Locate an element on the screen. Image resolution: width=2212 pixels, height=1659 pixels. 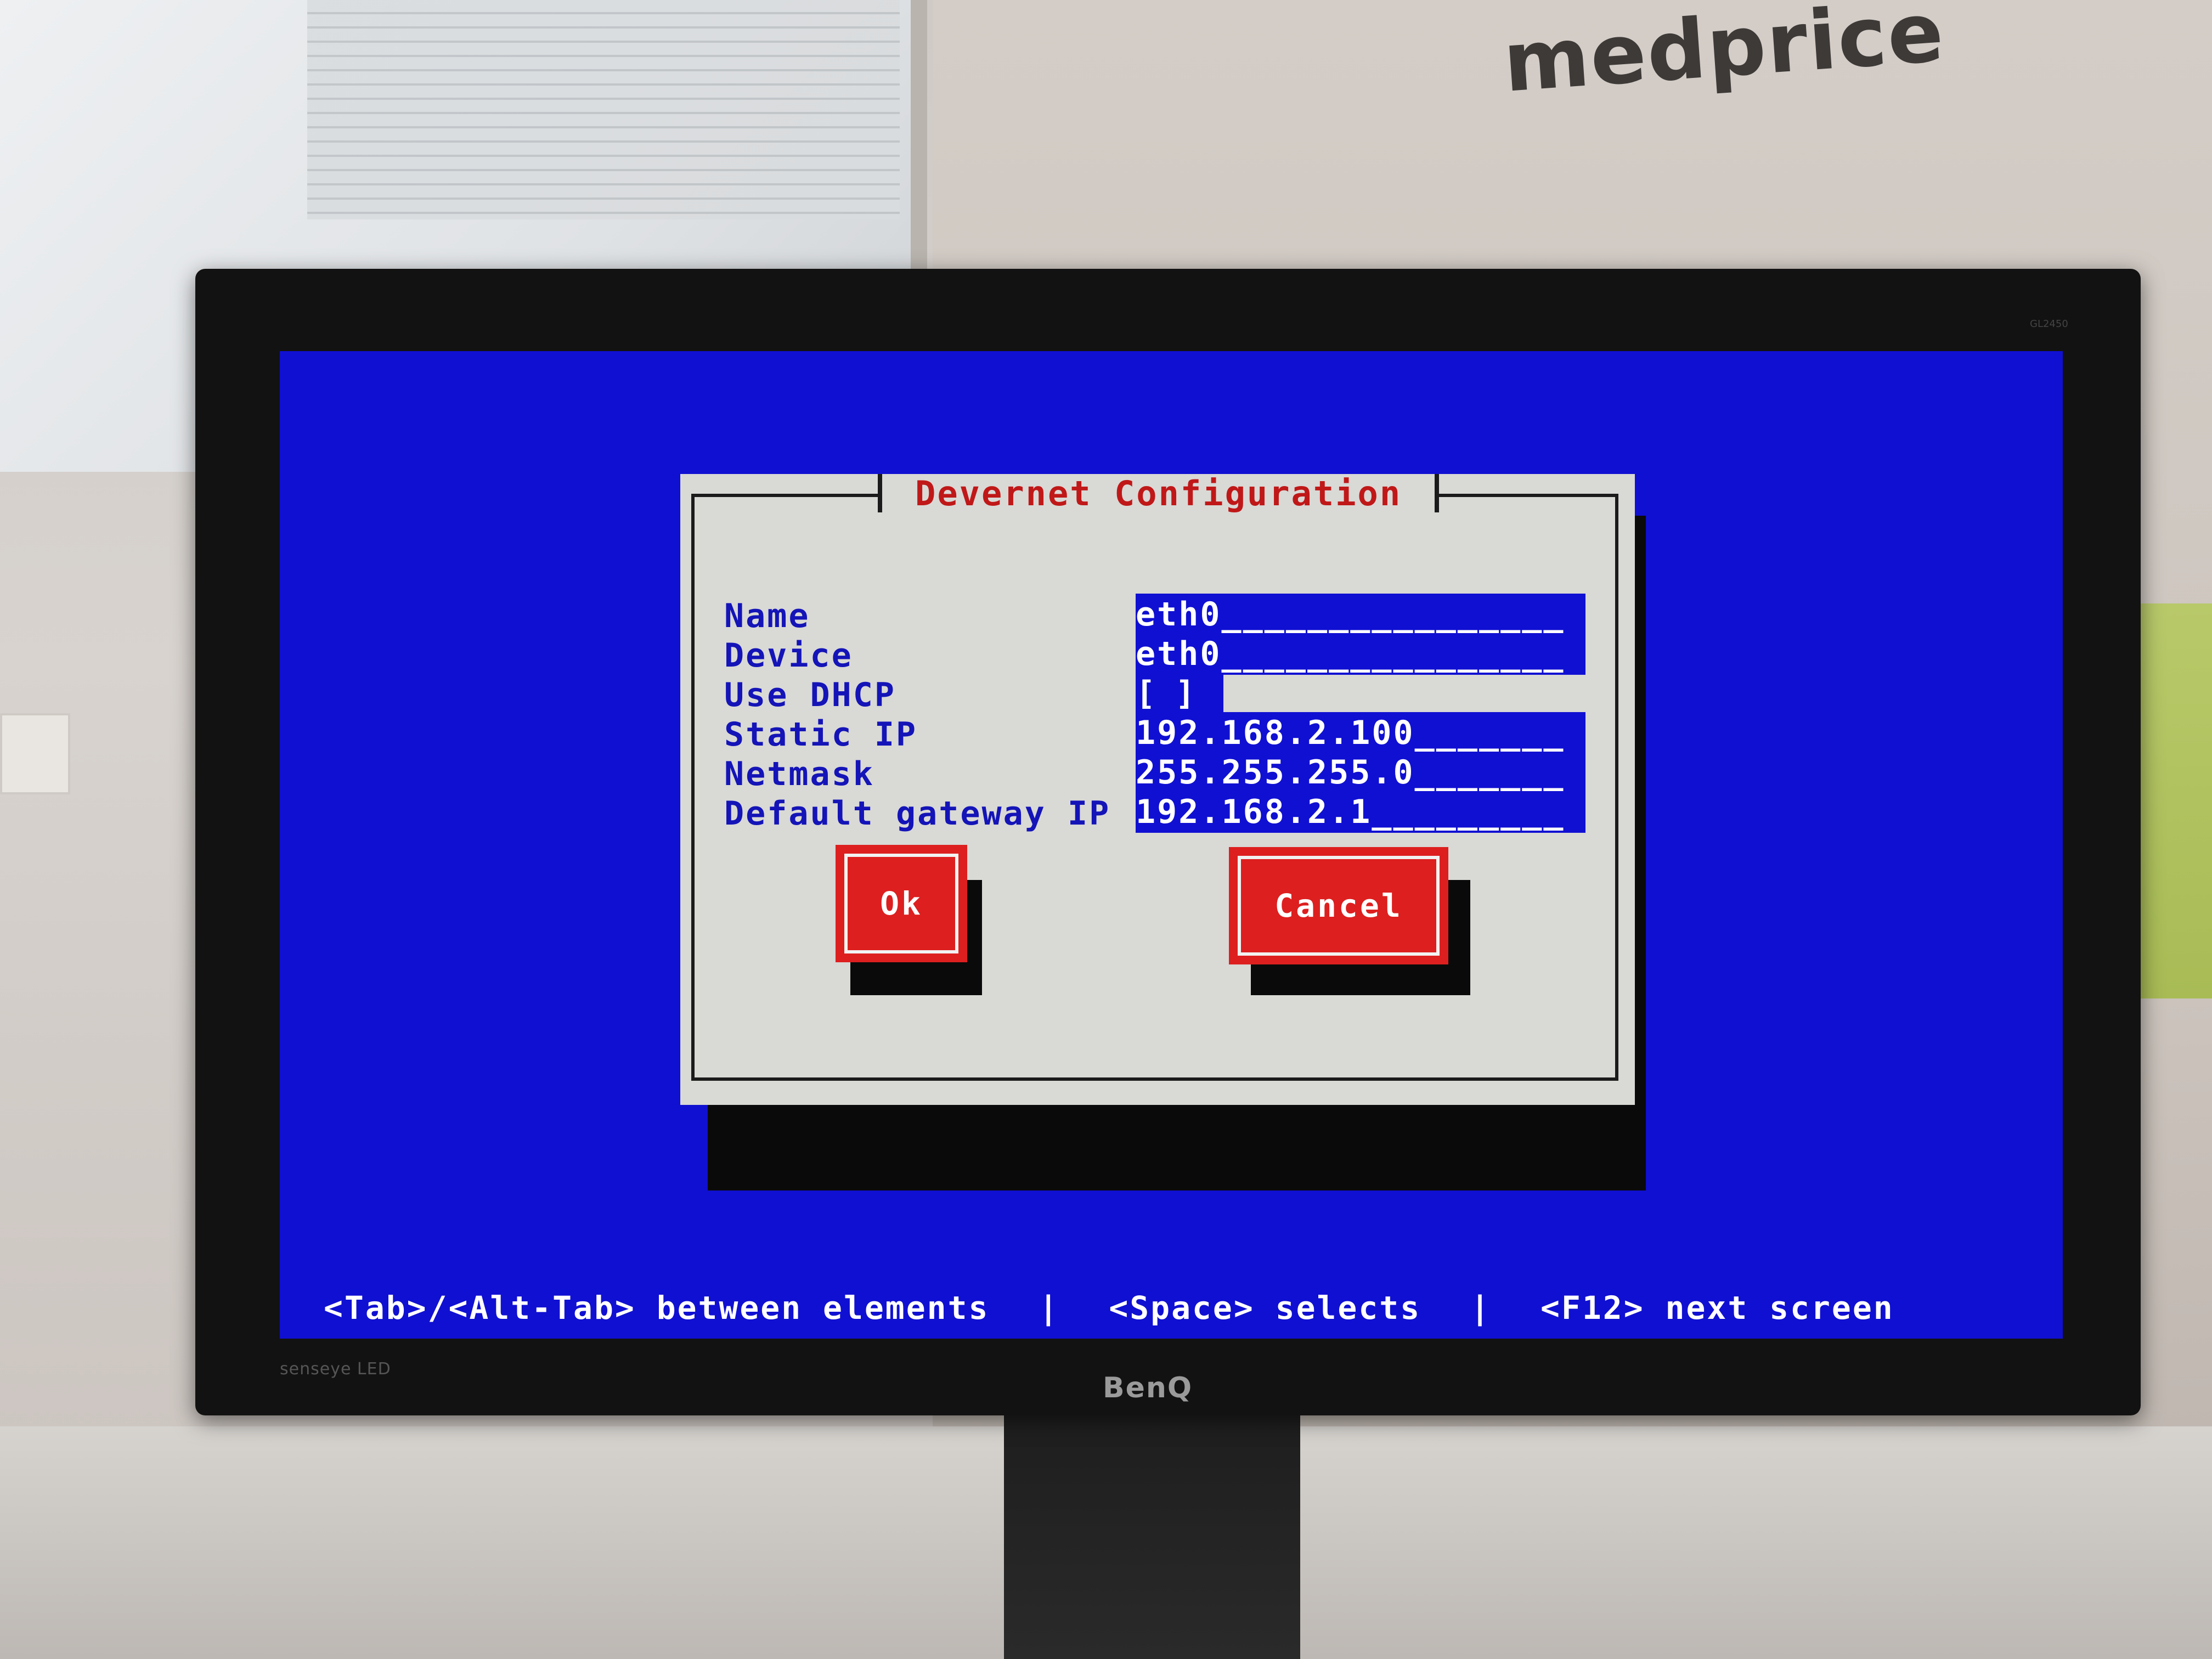
ok-button-label: Ok is located at coordinates (901, 904).